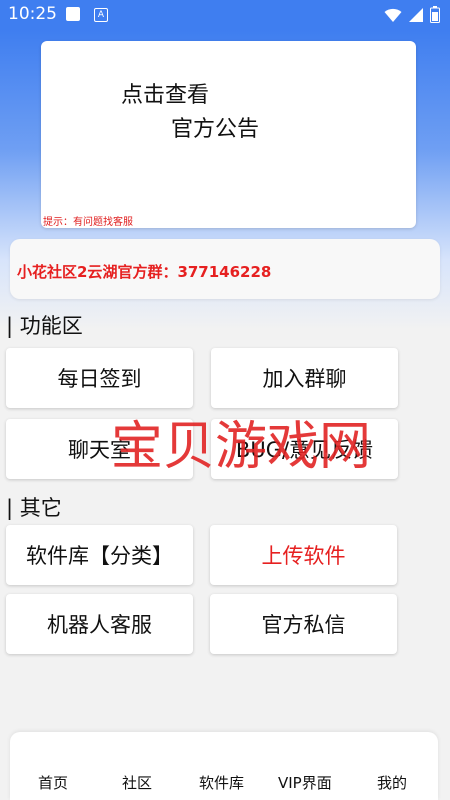 This screenshot has width=450, height=800. Describe the element at coordinates (34, 508) in the screenshot. I see `others-section-title: | 其它` at that location.